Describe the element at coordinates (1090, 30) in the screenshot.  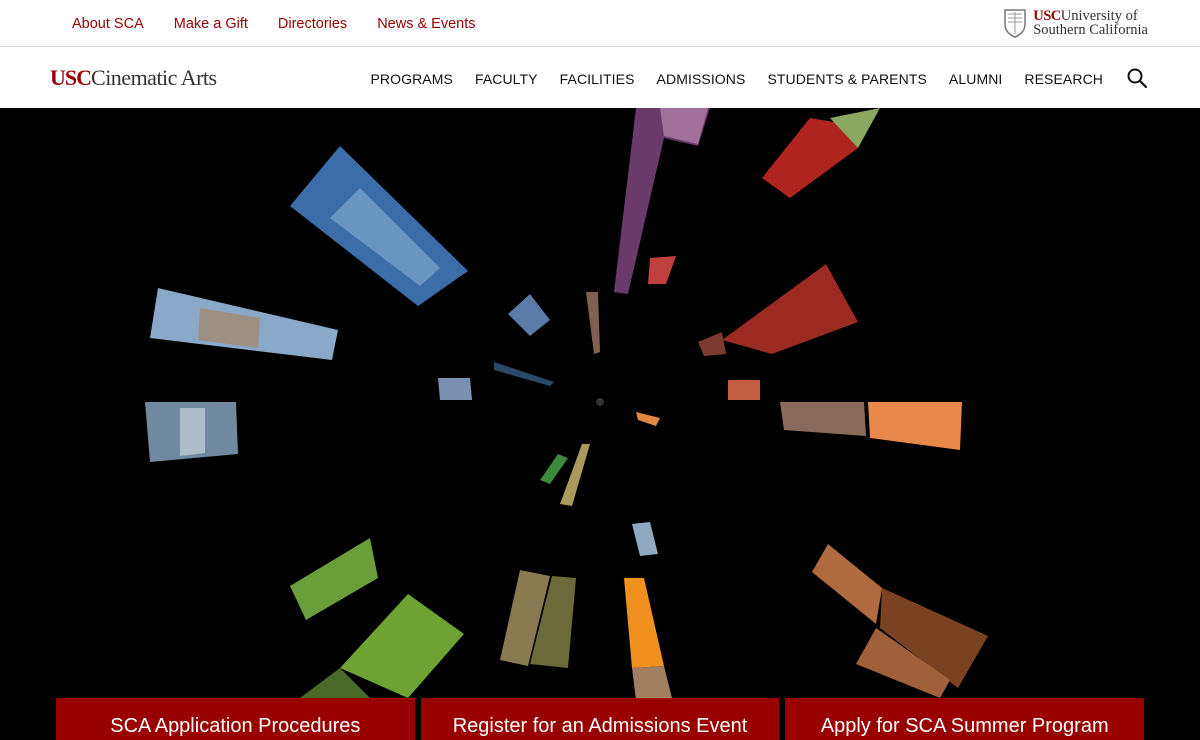
I see `logo-line2: Southern California` at that location.